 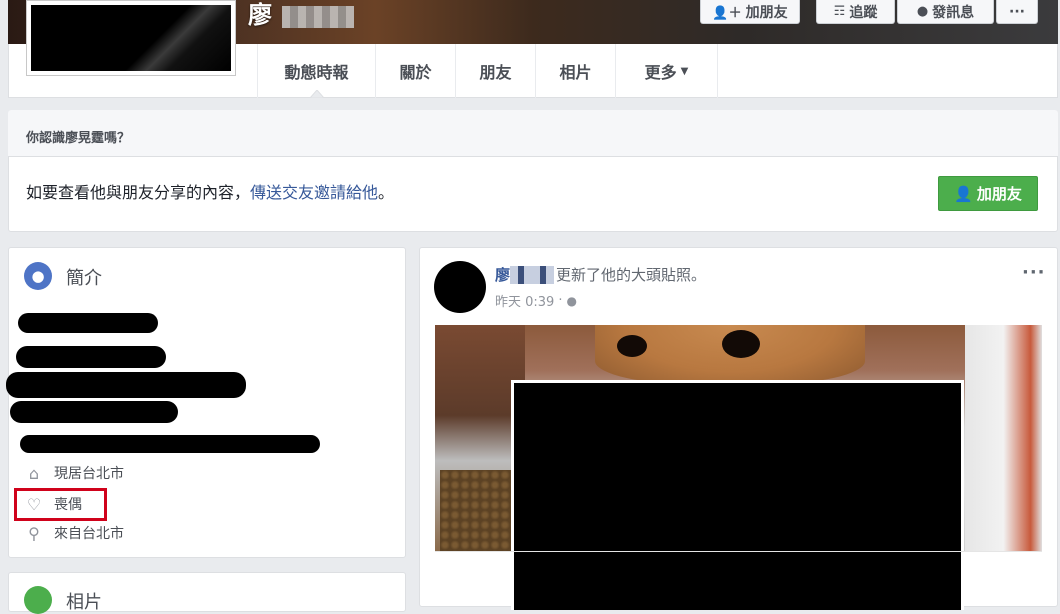 I want to click on home-icon: ⌂, so click(x=34, y=473).